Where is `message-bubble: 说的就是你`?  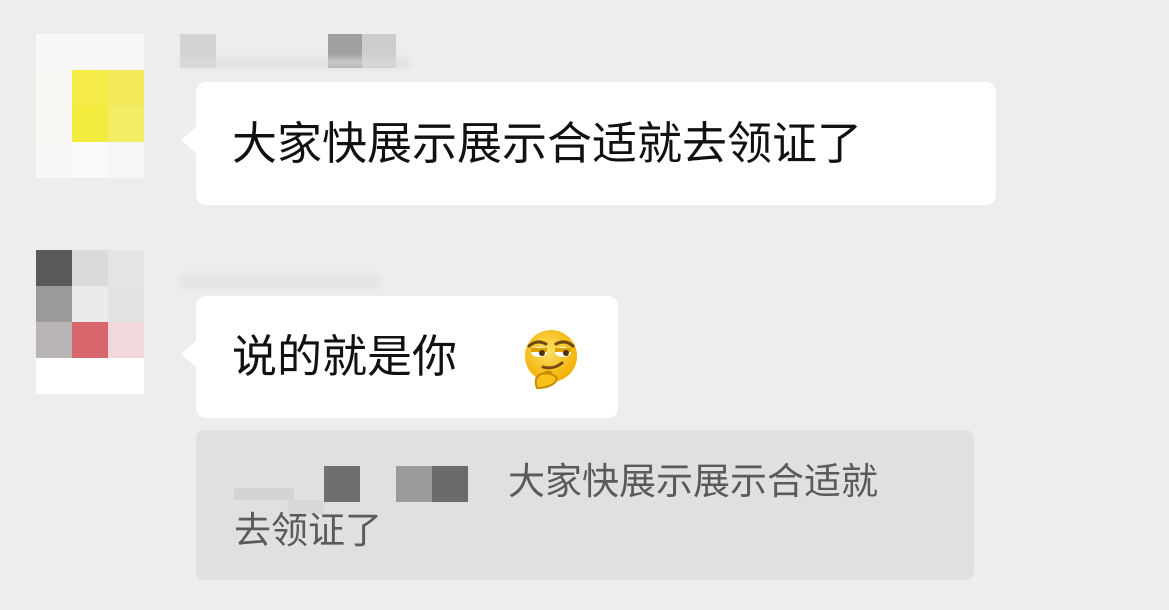 message-bubble: 说的就是你 is located at coordinates (399, 357).